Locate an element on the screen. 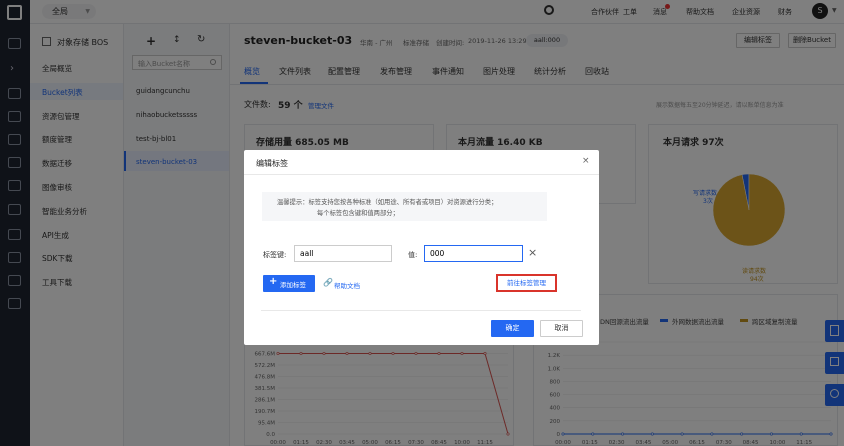 The image size is (844, 446). close-icon: × is located at coordinates (586, 161).